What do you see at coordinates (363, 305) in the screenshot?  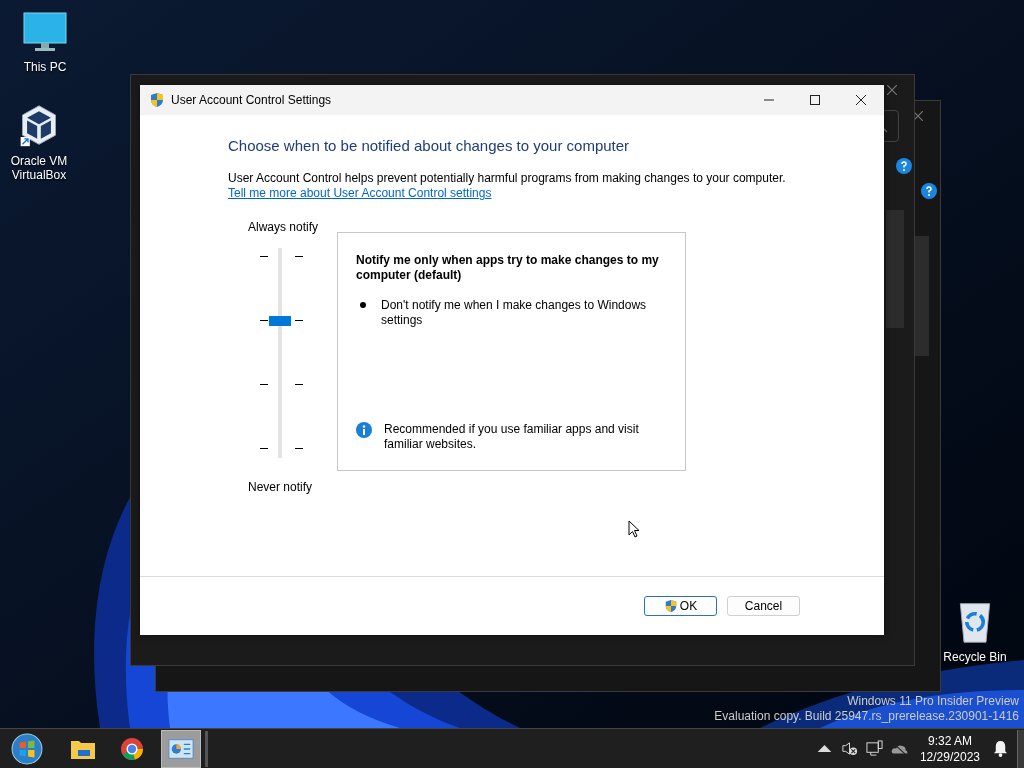 I see `bullet-icon` at bounding box center [363, 305].